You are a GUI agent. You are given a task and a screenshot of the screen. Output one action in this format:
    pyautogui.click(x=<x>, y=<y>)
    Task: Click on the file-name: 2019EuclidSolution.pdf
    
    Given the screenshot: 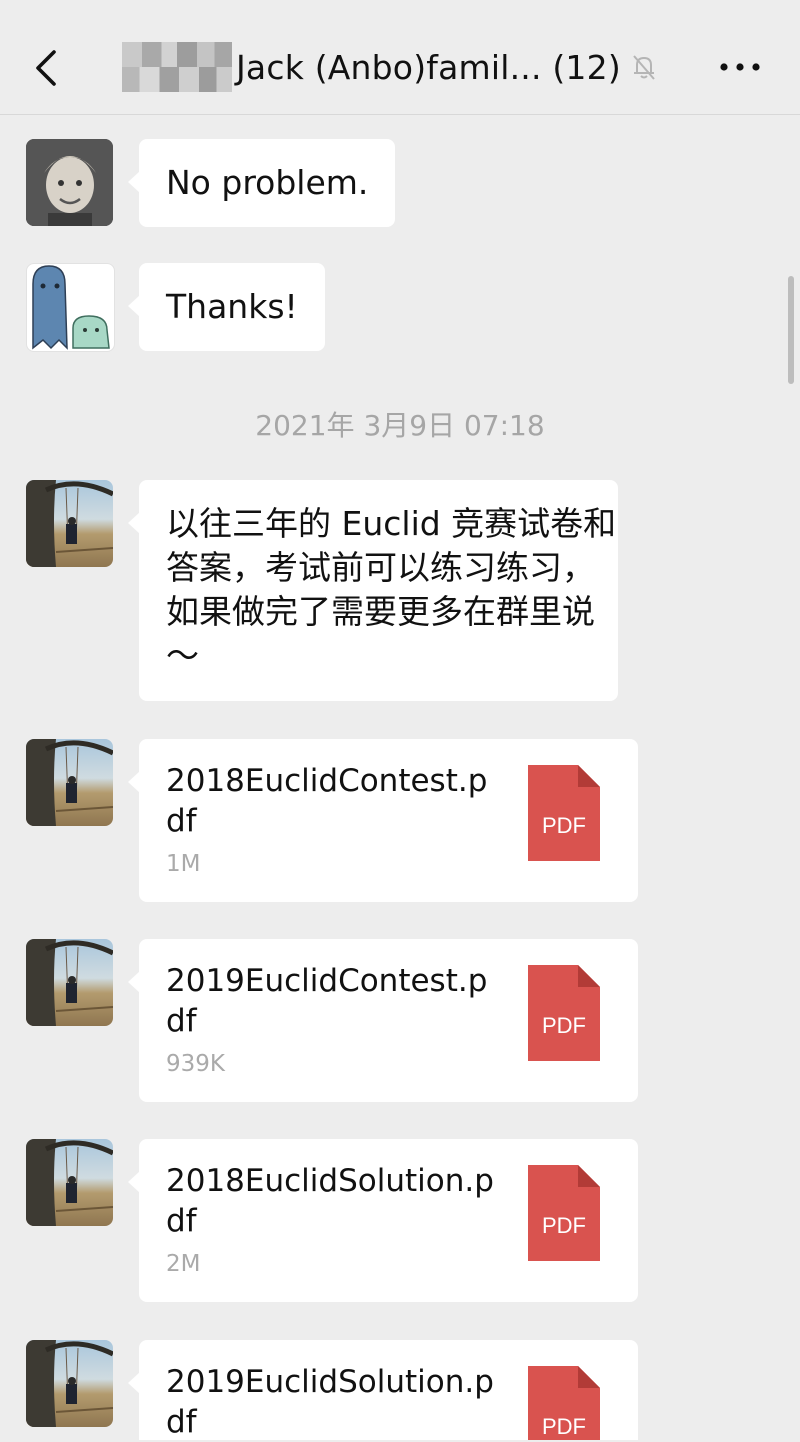 What is the action you would take?
    pyautogui.click(x=330, y=1402)
    